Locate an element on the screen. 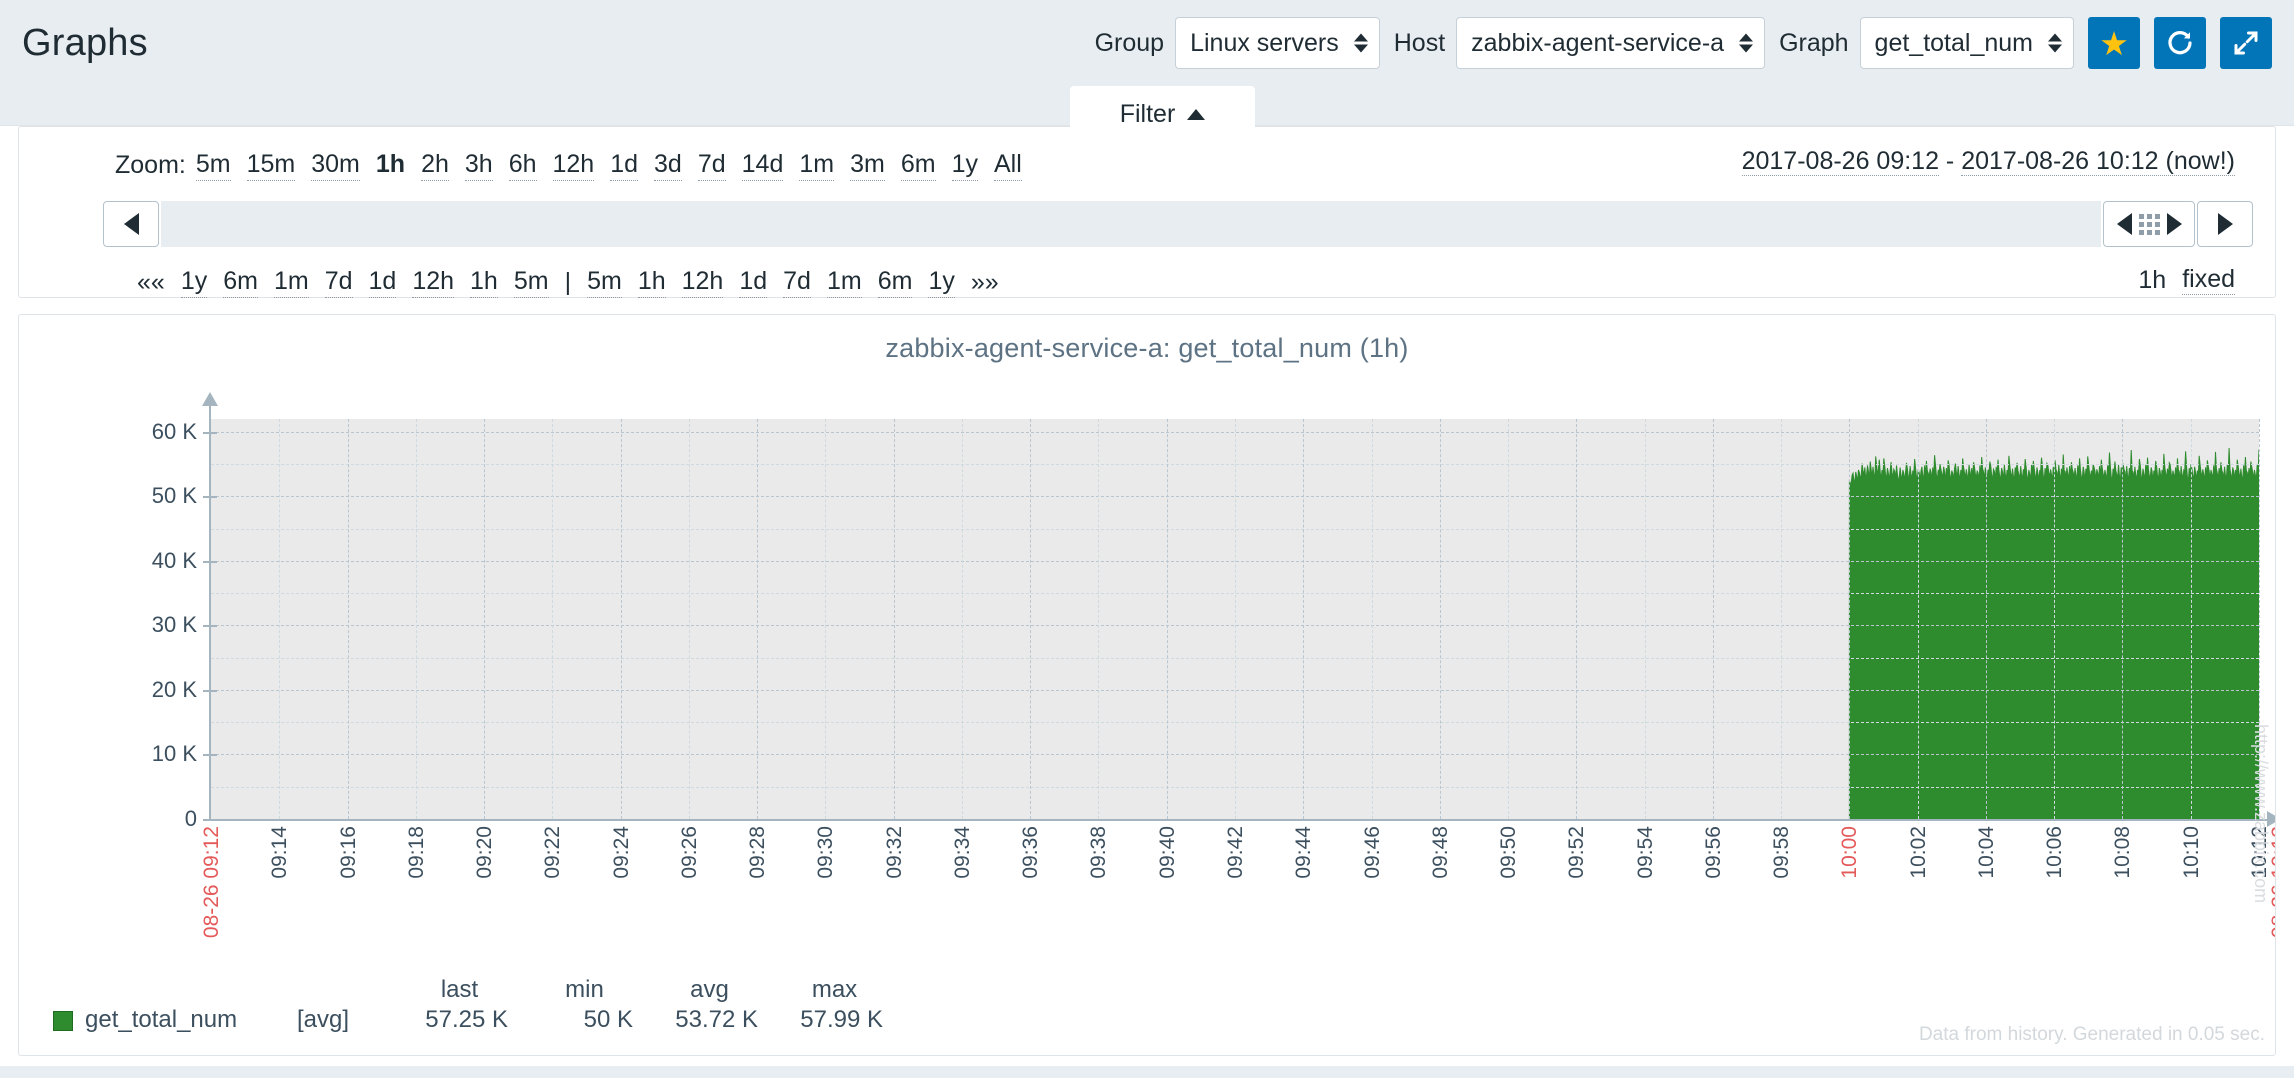 The width and height of the screenshot is (2294, 1078). nav-back-1m: 1m is located at coordinates (291, 282).